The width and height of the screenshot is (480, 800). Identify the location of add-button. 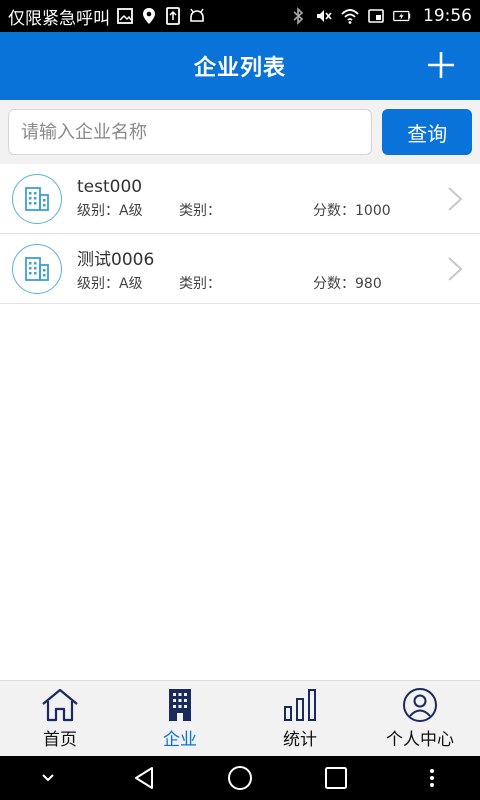
(441, 65).